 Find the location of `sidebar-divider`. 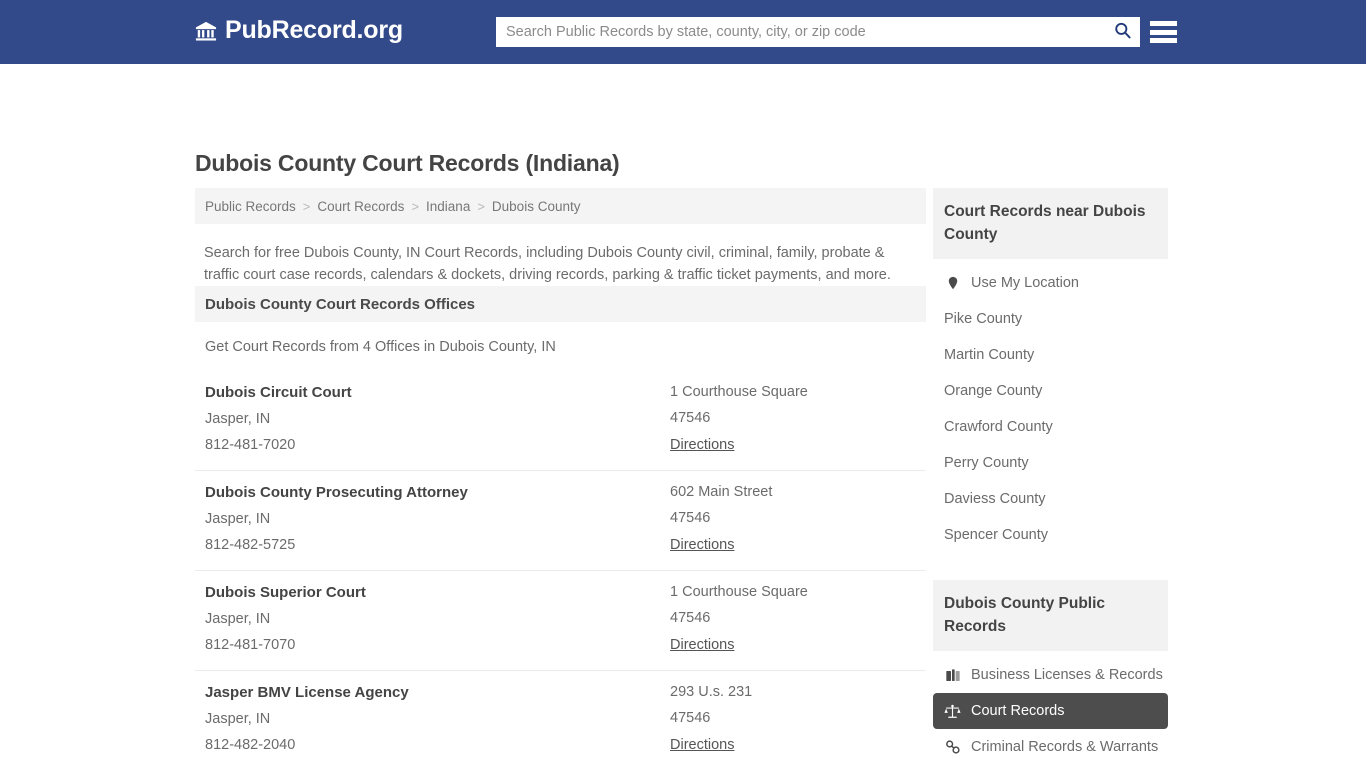

sidebar-divider is located at coordinates (1050, 559).